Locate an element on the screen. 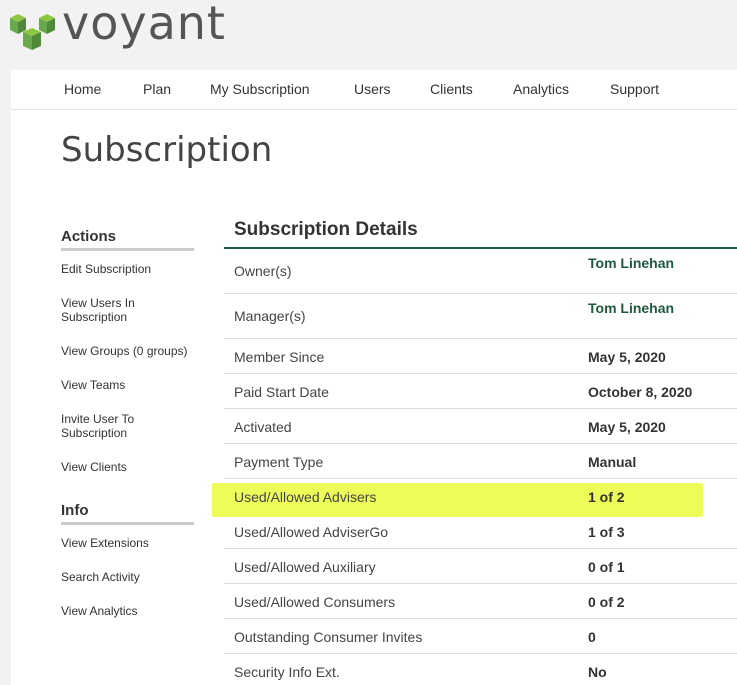 The height and width of the screenshot is (685, 737). table-row: Paid Start Date October 8, 2020 is located at coordinates (480, 391).